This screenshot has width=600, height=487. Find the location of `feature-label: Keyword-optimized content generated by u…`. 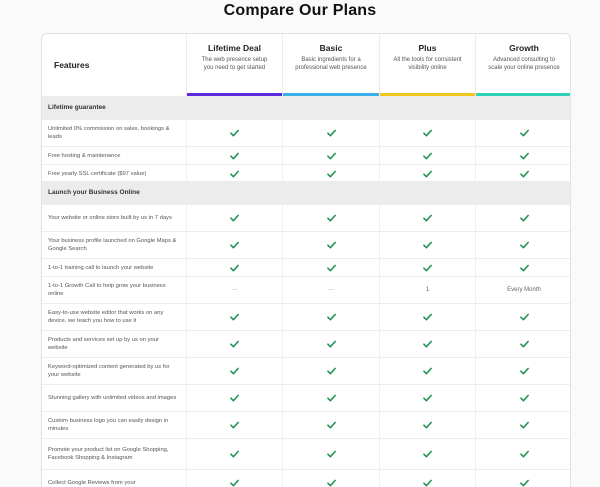

feature-label: Keyword-optimized content generated by u… is located at coordinates (109, 371).